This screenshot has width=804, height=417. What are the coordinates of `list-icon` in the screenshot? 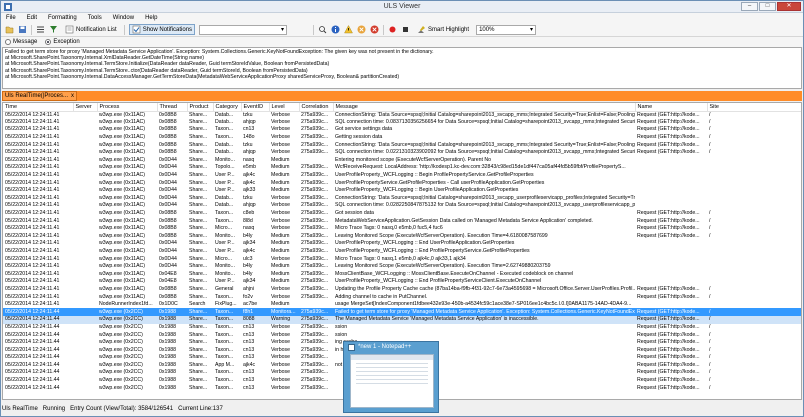 It's located at (40, 29).